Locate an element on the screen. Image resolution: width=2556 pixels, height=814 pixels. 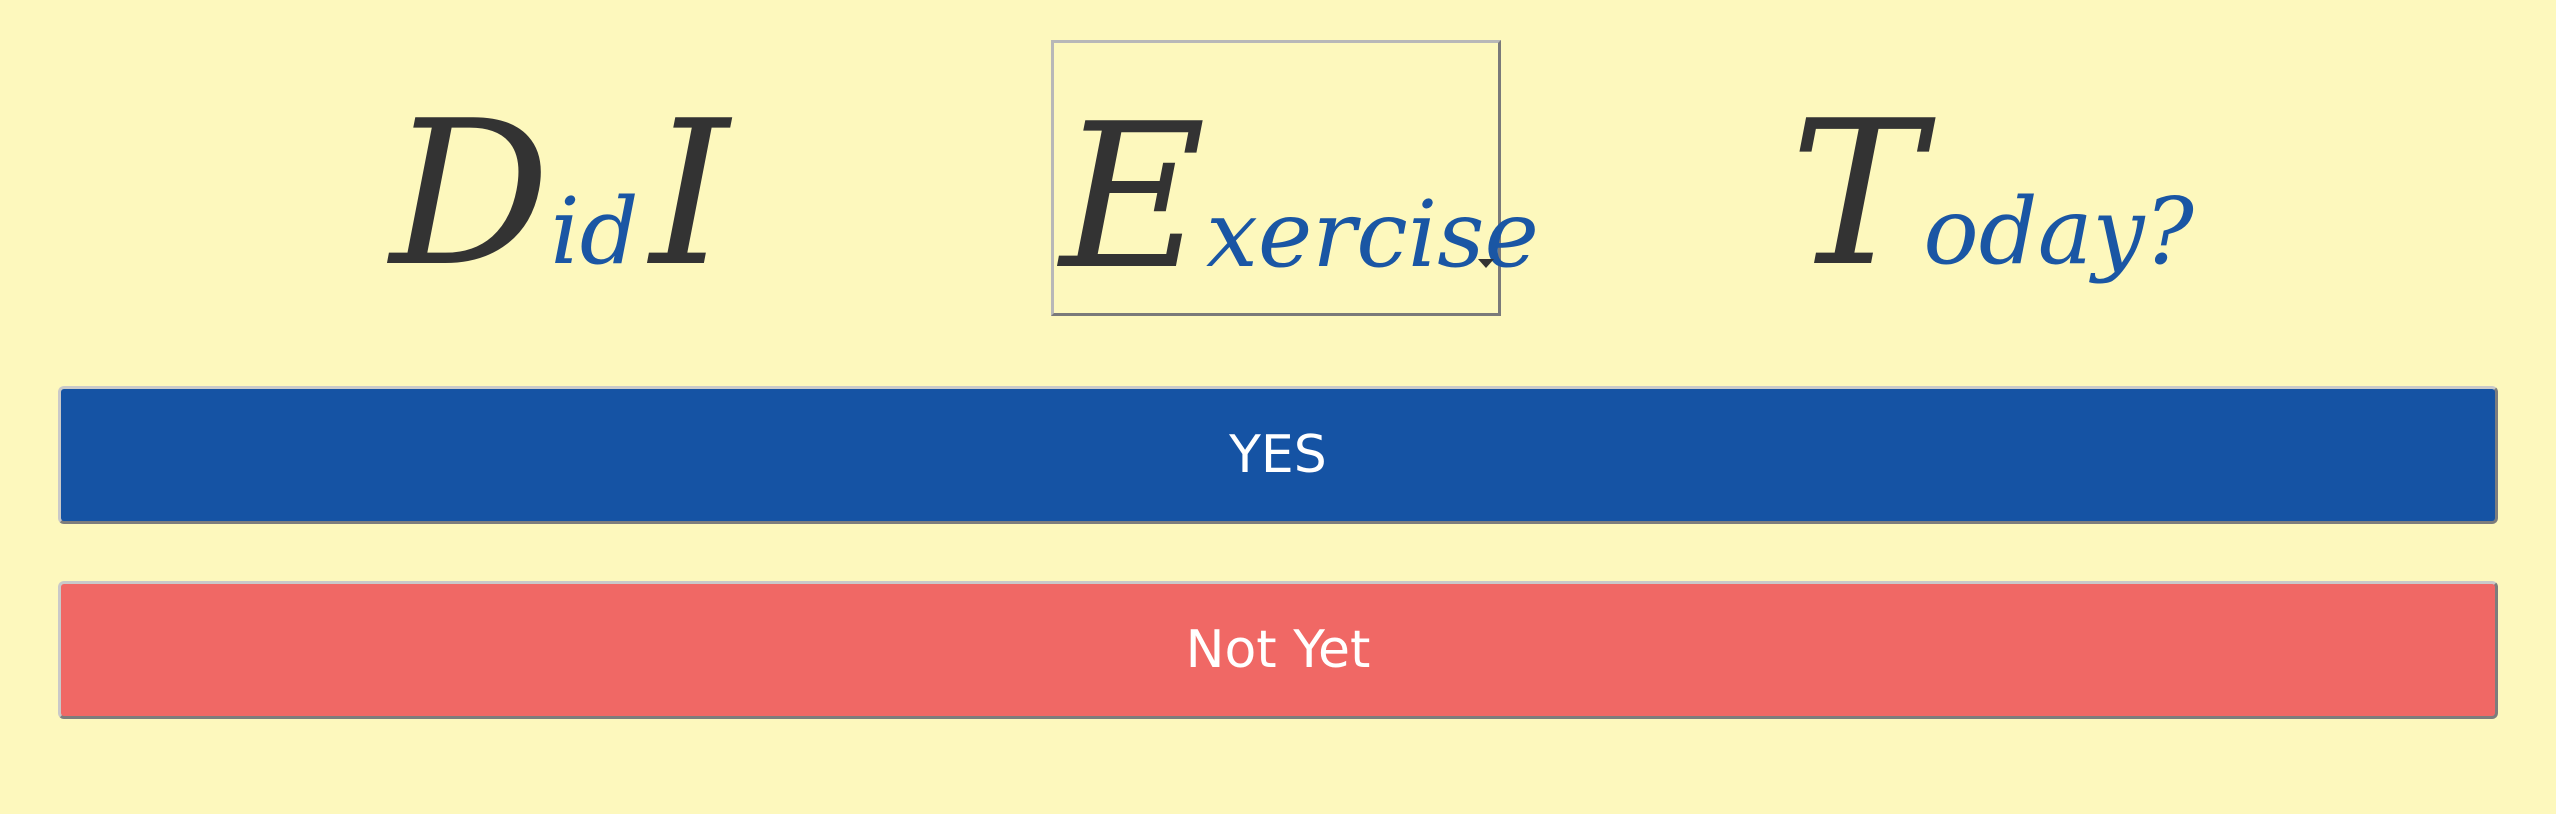
word-initial: E is located at coordinates (1133, 197).